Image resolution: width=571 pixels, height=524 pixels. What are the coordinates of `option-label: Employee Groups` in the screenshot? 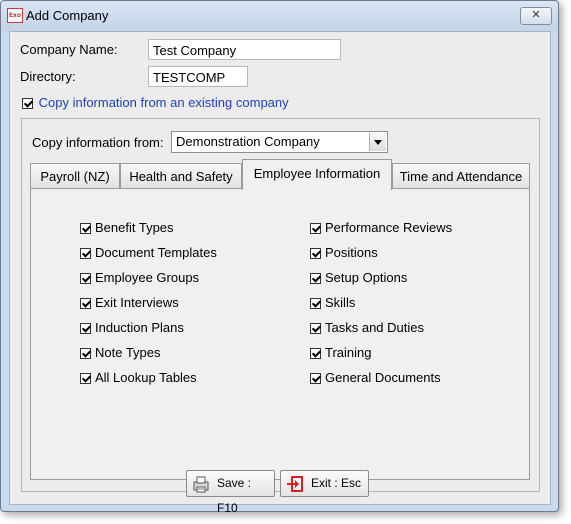 It's located at (147, 277).